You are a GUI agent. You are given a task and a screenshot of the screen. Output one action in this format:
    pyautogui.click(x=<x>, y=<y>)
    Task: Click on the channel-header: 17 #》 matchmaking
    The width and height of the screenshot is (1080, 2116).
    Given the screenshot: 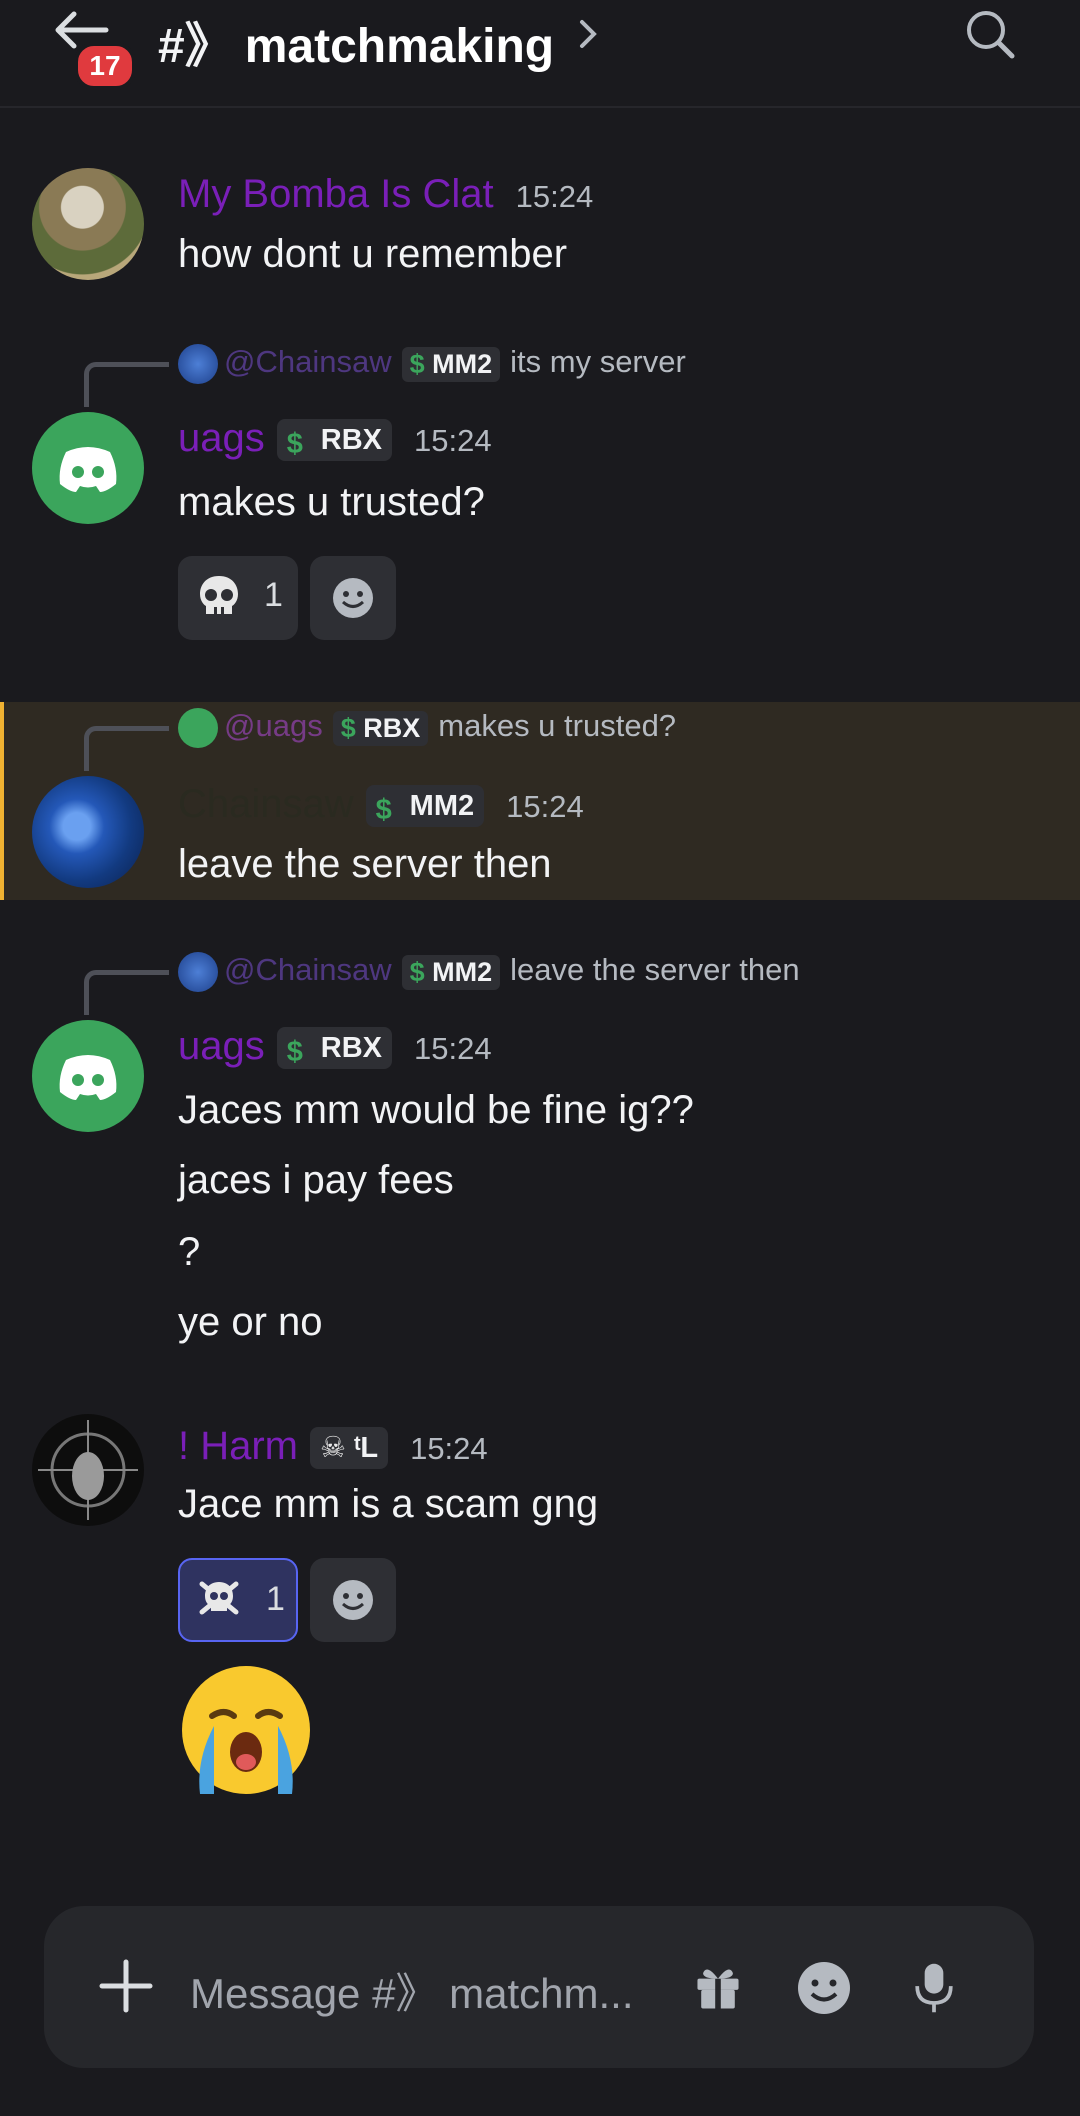 What is the action you would take?
    pyautogui.click(x=540, y=54)
    